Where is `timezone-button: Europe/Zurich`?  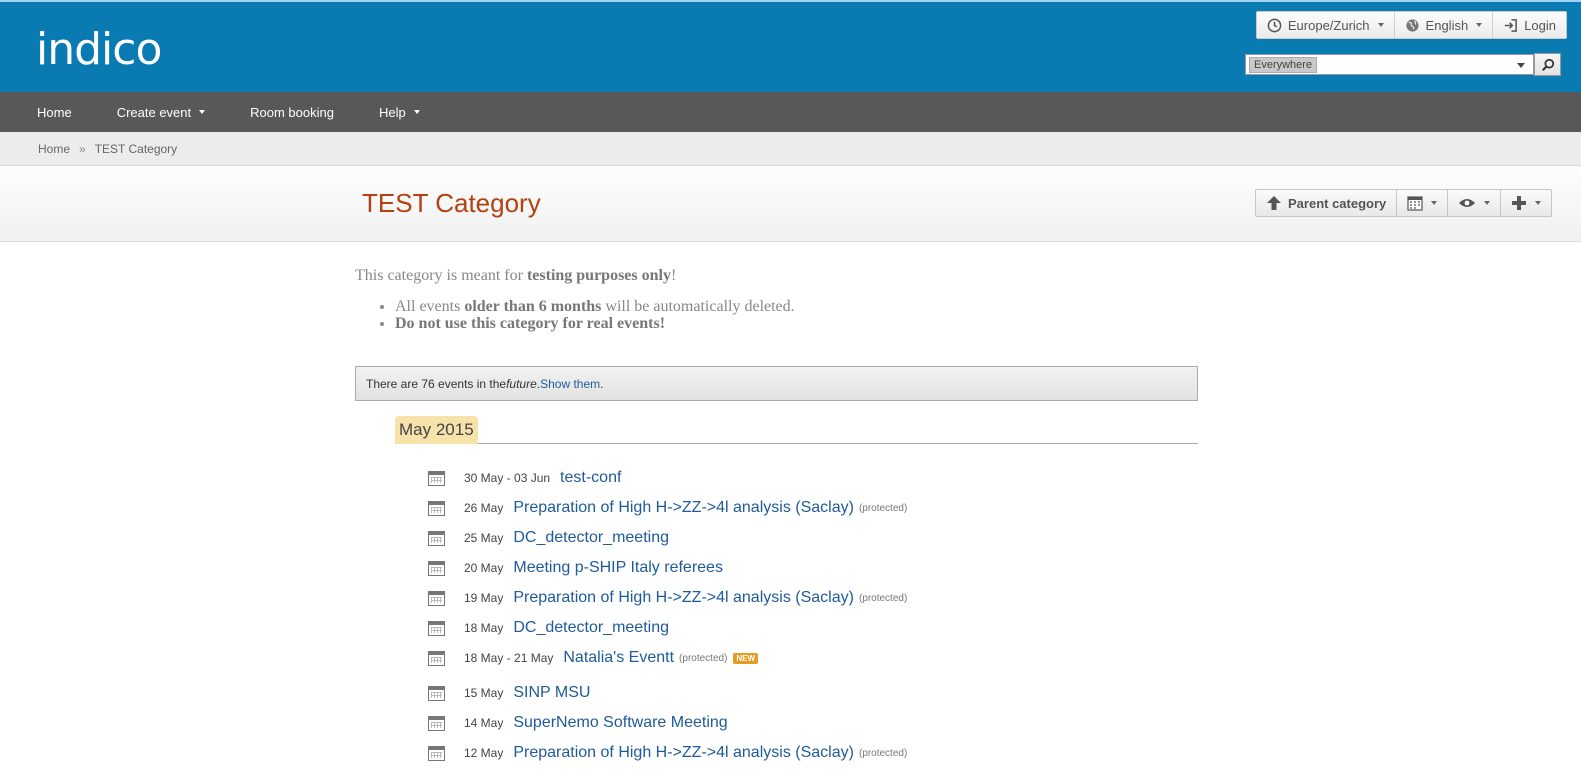
timezone-button: Europe/Zurich is located at coordinates (1325, 25).